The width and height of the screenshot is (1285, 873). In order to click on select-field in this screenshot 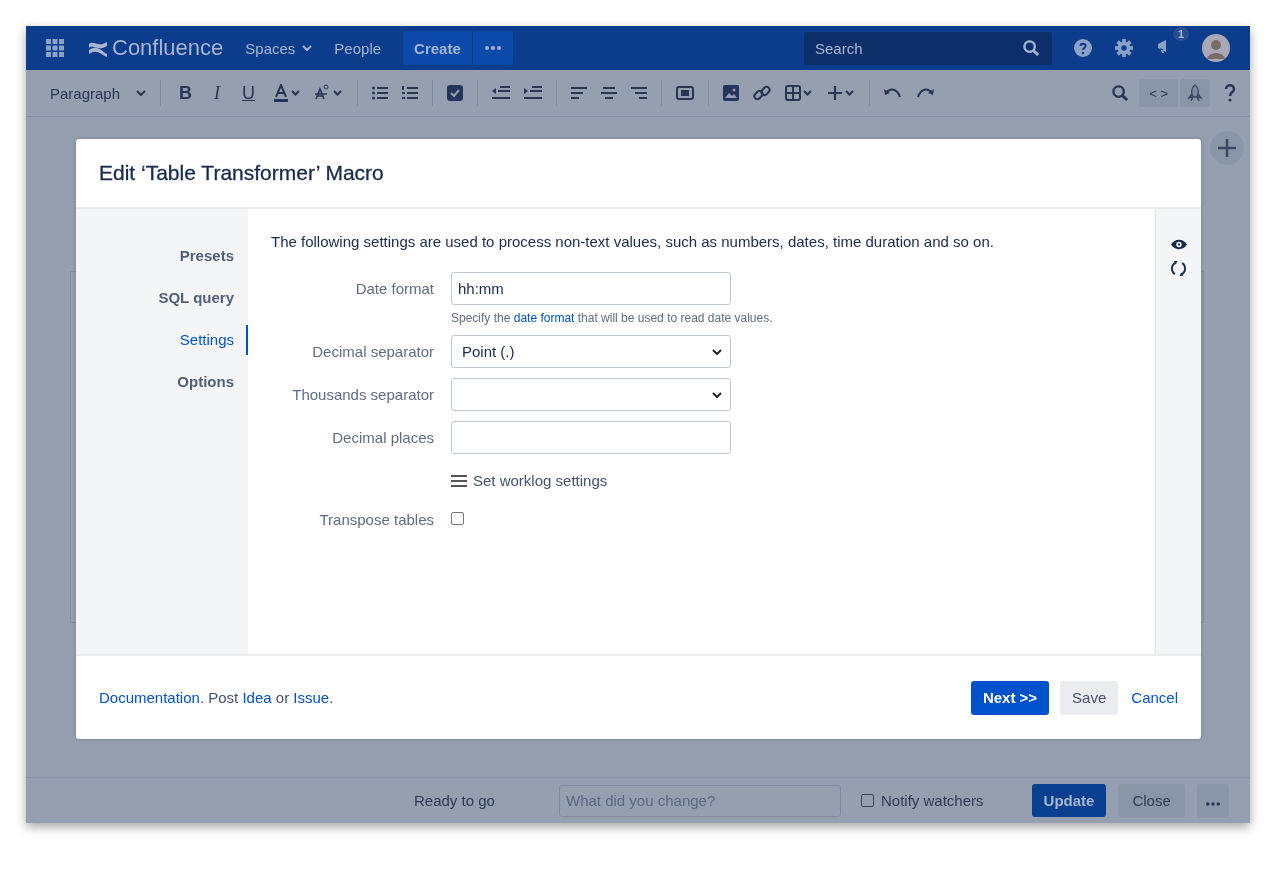, I will do `click(591, 394)`.